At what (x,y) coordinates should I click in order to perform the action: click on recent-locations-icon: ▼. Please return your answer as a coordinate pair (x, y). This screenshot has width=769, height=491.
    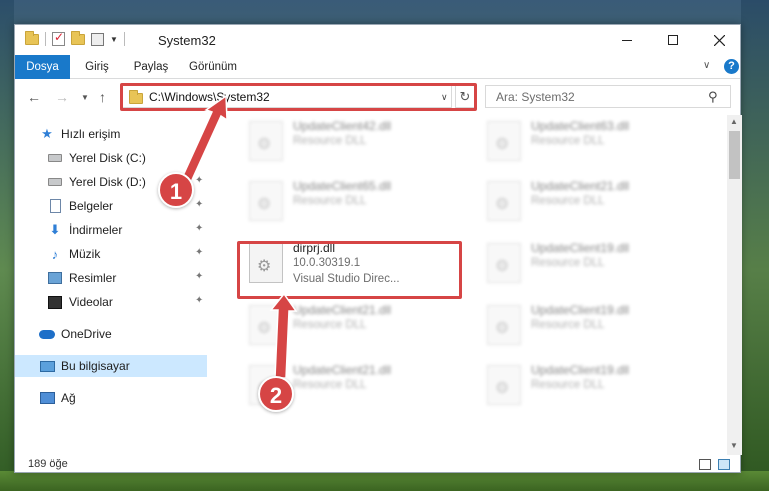
    Looking at the image, I should click on (85, 97).